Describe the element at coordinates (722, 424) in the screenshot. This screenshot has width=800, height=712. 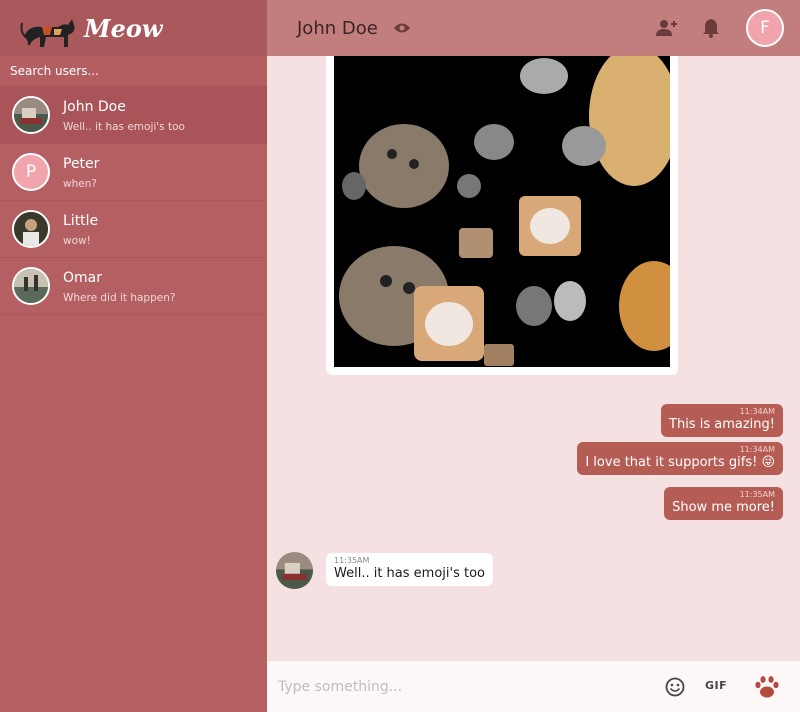
I see `message-text: This is amazing!` at that location.